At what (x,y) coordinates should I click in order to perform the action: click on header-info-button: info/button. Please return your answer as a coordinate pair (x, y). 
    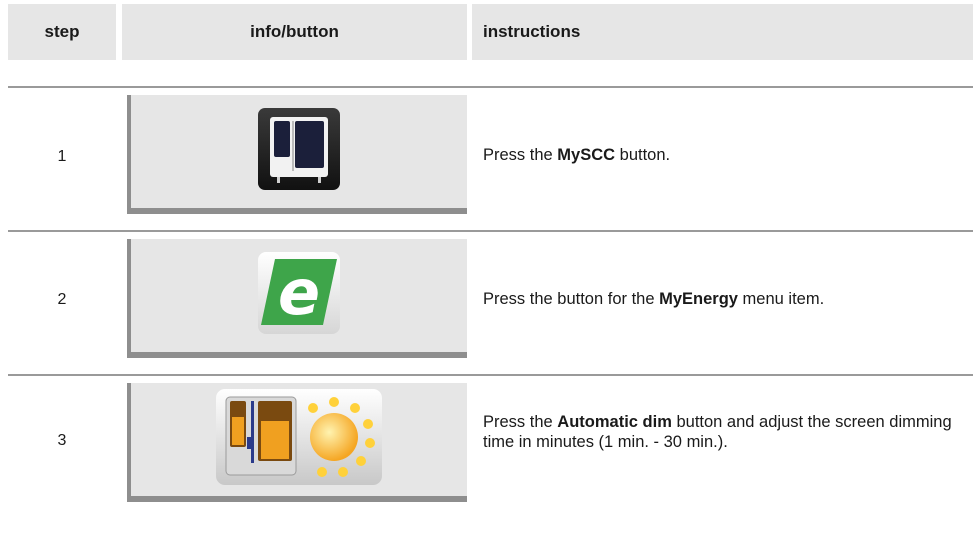
    Looking at the image, I should click on (294, 32).